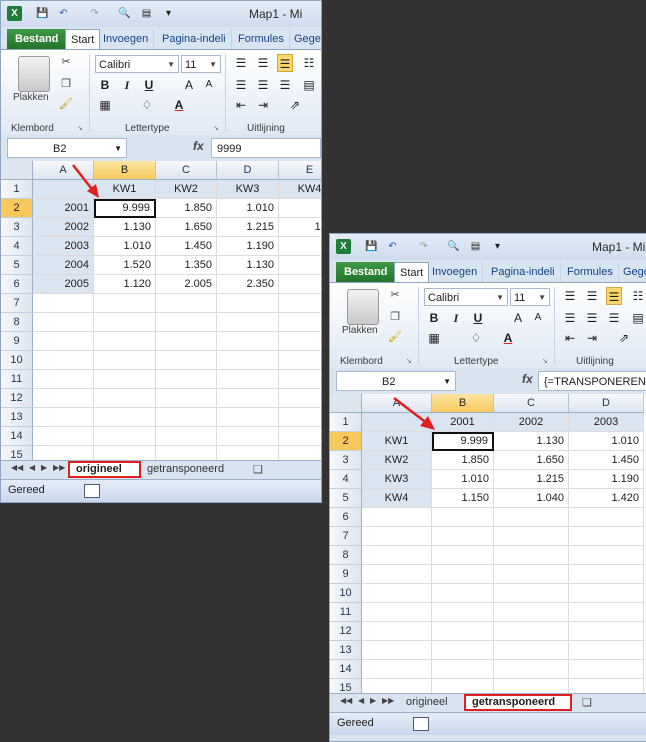 This screenshot has height=742, width=646. I want to click on row-header-14: 14, so click(17, 436).